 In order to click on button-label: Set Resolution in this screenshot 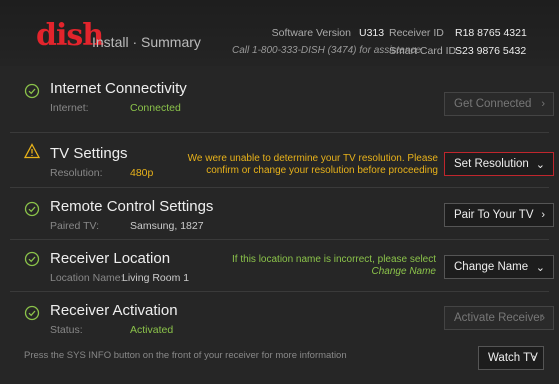, I will do `click(491, 164)`.